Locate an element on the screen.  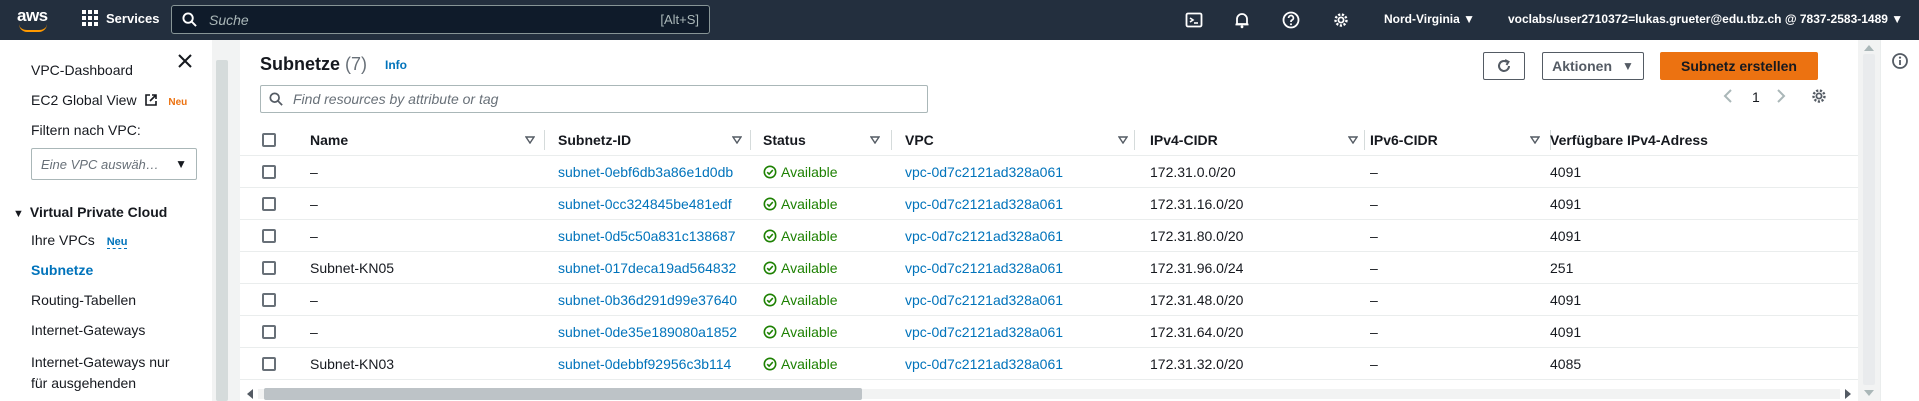
page-scroll-thumb is located at coordinates (1869, 219).